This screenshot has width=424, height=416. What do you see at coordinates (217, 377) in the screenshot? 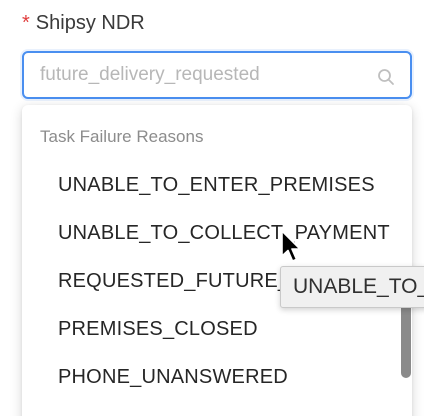
I see `option-phone-unanswered: PHONE_UNANSWERED` at bounding box center [217, 377].